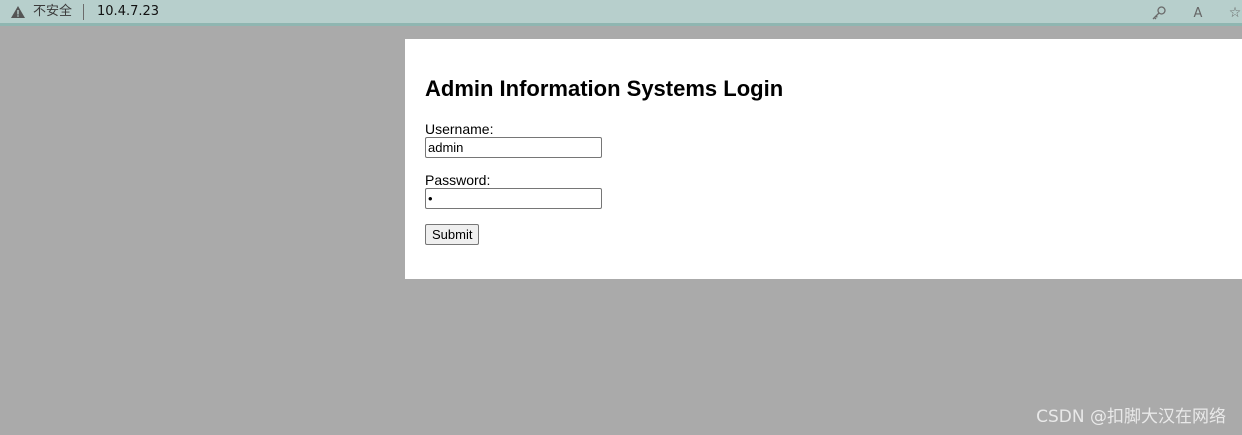  What do you see at coordinates (84, 11) in the screenshot?
I see `address-divider` at bounding box center [84, 11].